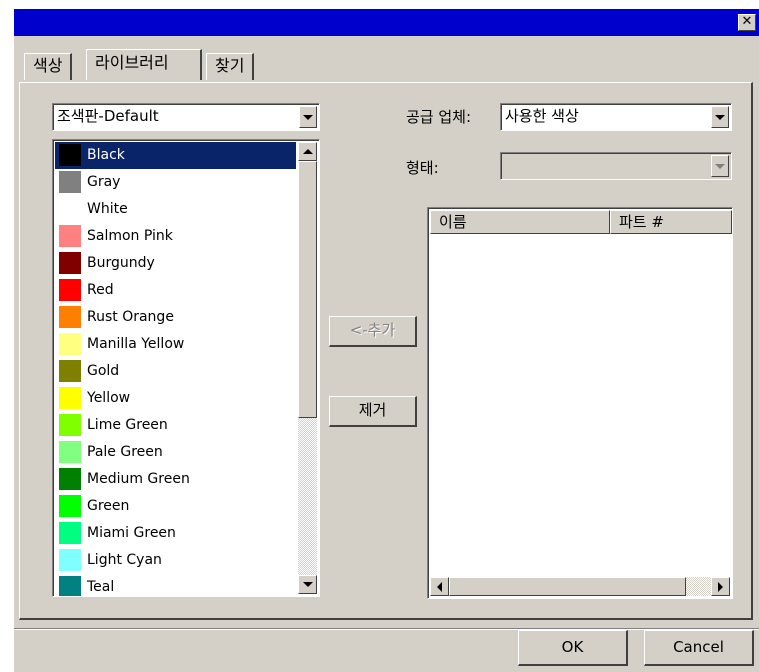 Image resolution: width=759 pixels, height=672 pixels. Describe the element at coordinates (573, 648) in the screenshot. I see `ok-button: OK` at that location.